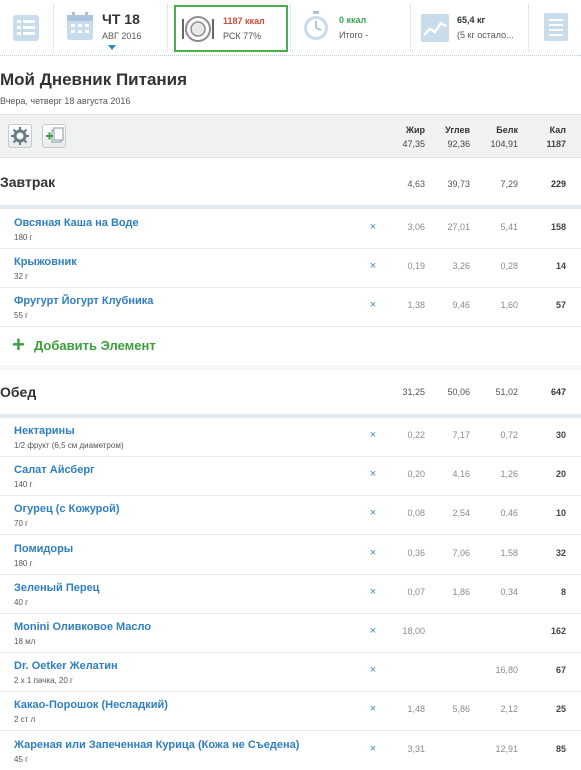 The width and height of the screenshot is (581, 770). What do you see at coordinates (558, 227) in the screenshot?
I see `food-calories: 158` at bounding box center [558, 227].